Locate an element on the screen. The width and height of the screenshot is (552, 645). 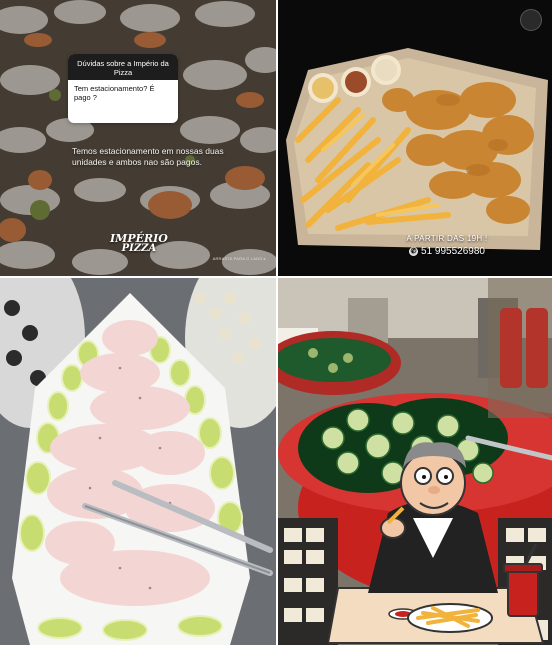
promo-phone-number: 51 995526980 is located at coordinates (453, 251).